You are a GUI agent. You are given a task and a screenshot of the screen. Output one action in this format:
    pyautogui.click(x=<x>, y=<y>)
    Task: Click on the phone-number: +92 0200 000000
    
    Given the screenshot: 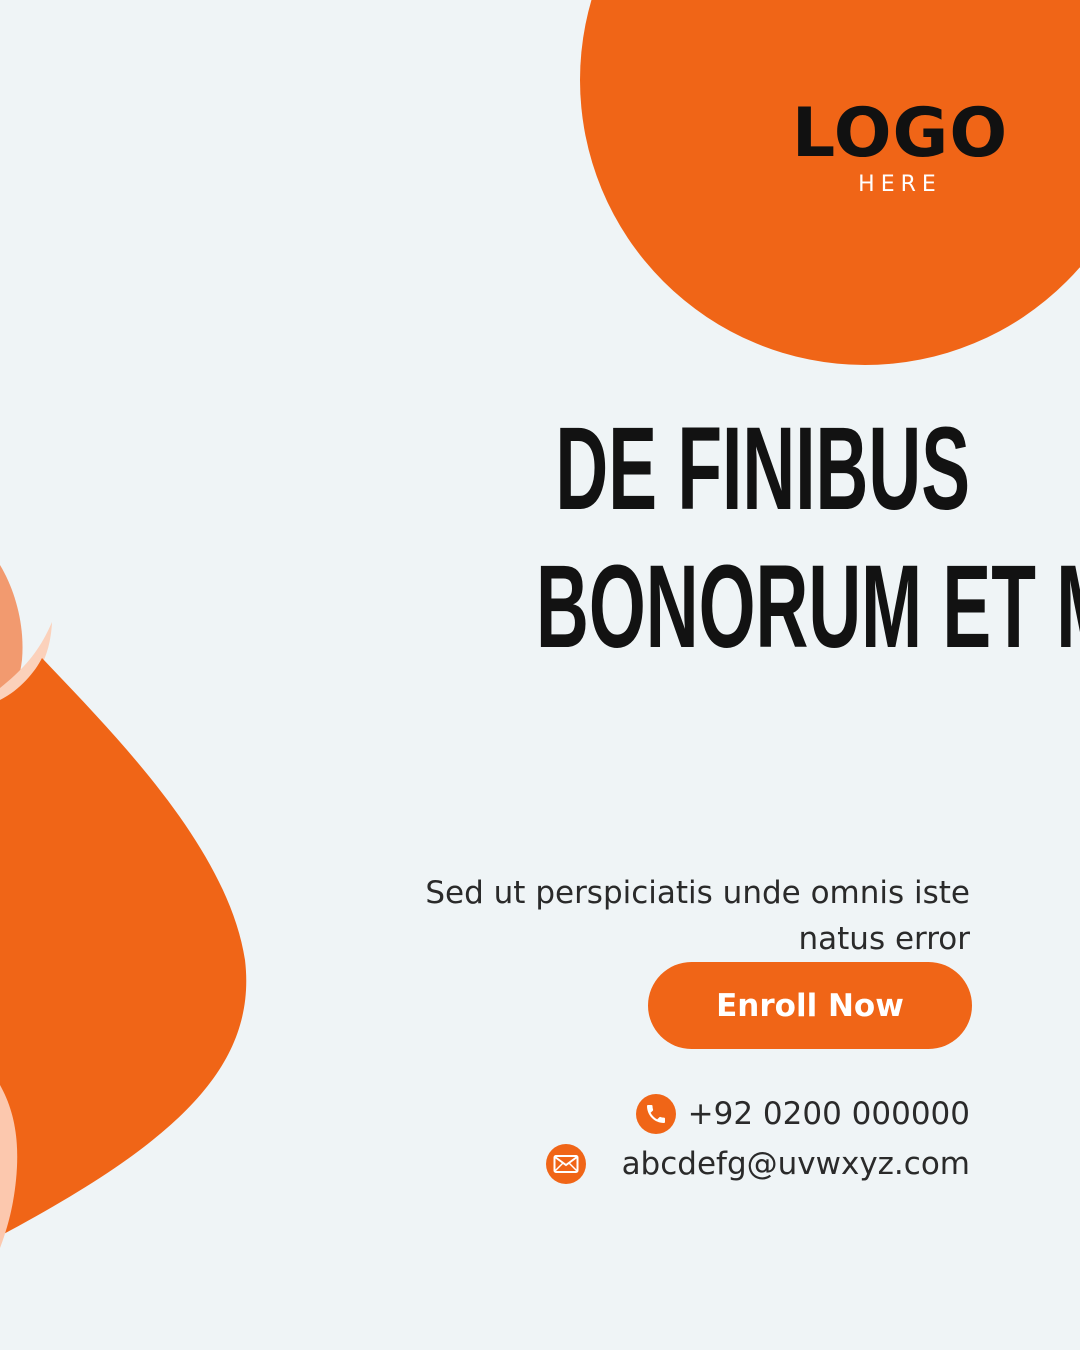 What is the action you would take?
    pyautogui.click(x=828, y=1114)
    